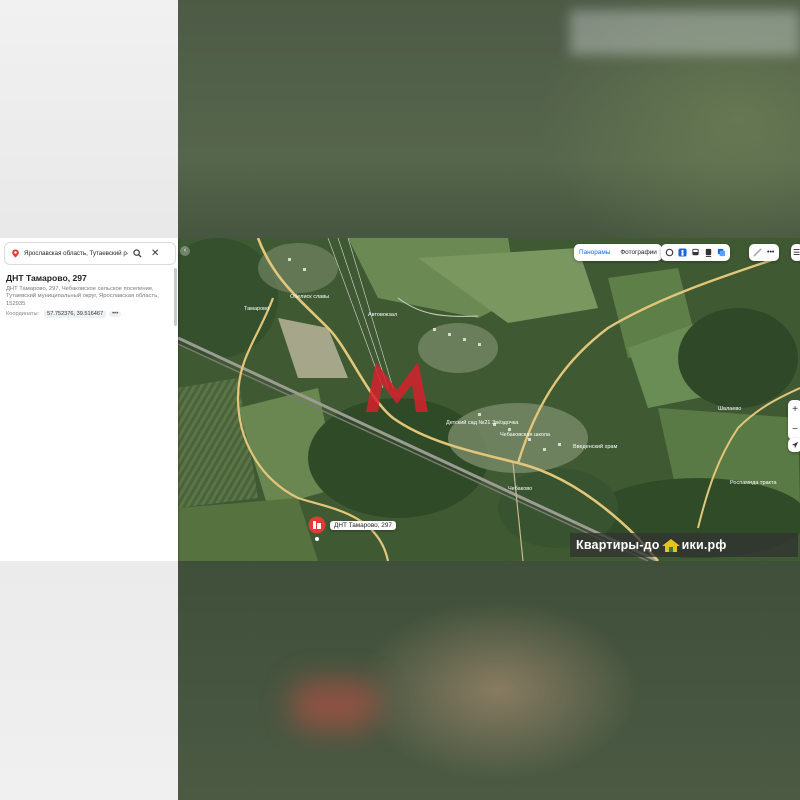 Image resolution: width=800 pixels, height=800 pixels. Describe the element at coordinates (363, 525) in the screenshot. I see `marker-label: ДНТ Тамарово, 297` at that location.